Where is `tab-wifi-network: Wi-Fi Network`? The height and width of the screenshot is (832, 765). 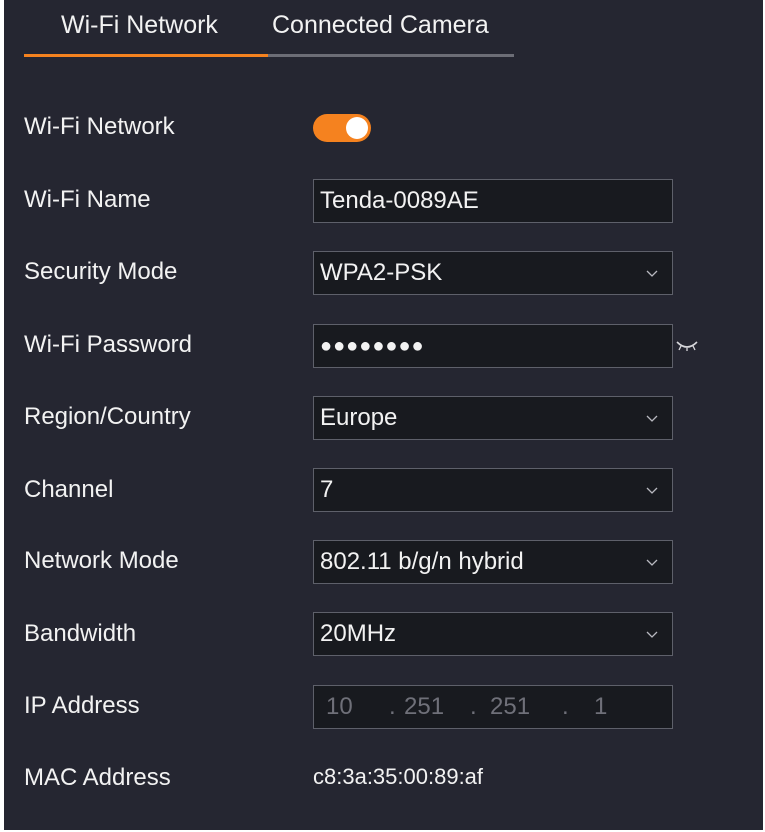
tab-wifi-network: Wi-Fi Network is located at coordinates (139, 25).